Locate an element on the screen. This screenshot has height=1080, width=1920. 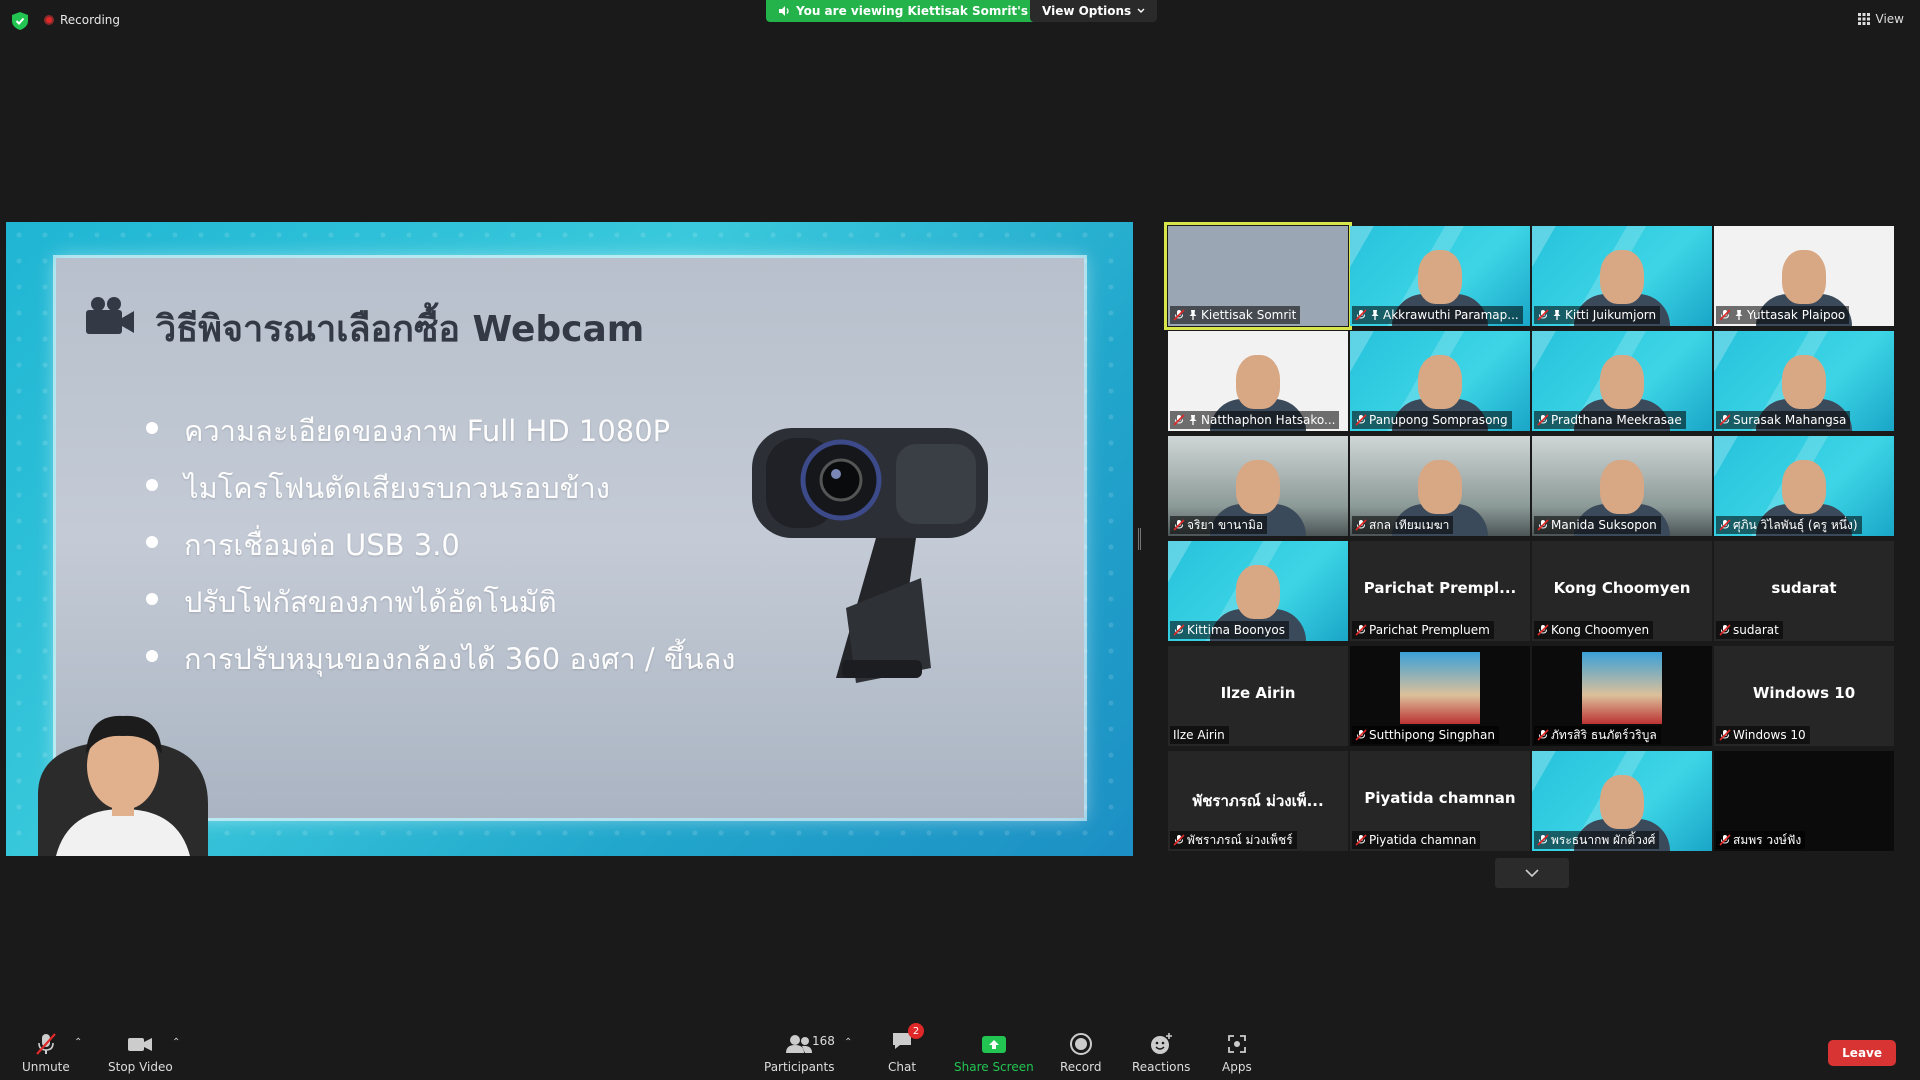
participant-tile: Surasak Mahangsa is located at coordinates (1804, 381).